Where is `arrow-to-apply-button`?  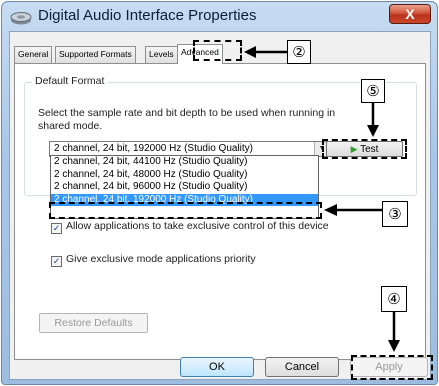 arrow-to-apply-button is located at coordinates (394, 332).